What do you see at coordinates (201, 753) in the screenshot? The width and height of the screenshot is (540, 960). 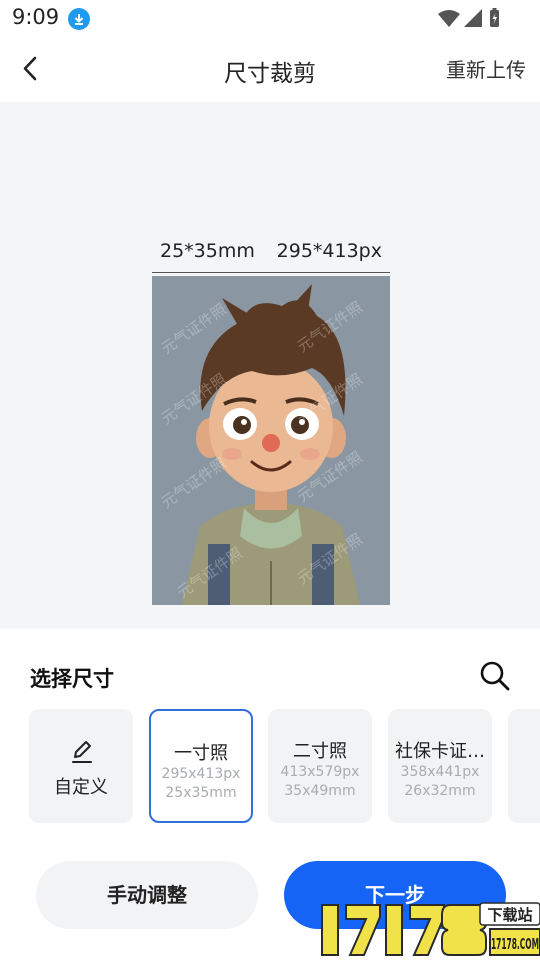 I see `size-card-name: 一寸照` at bounding box center [201, 753].